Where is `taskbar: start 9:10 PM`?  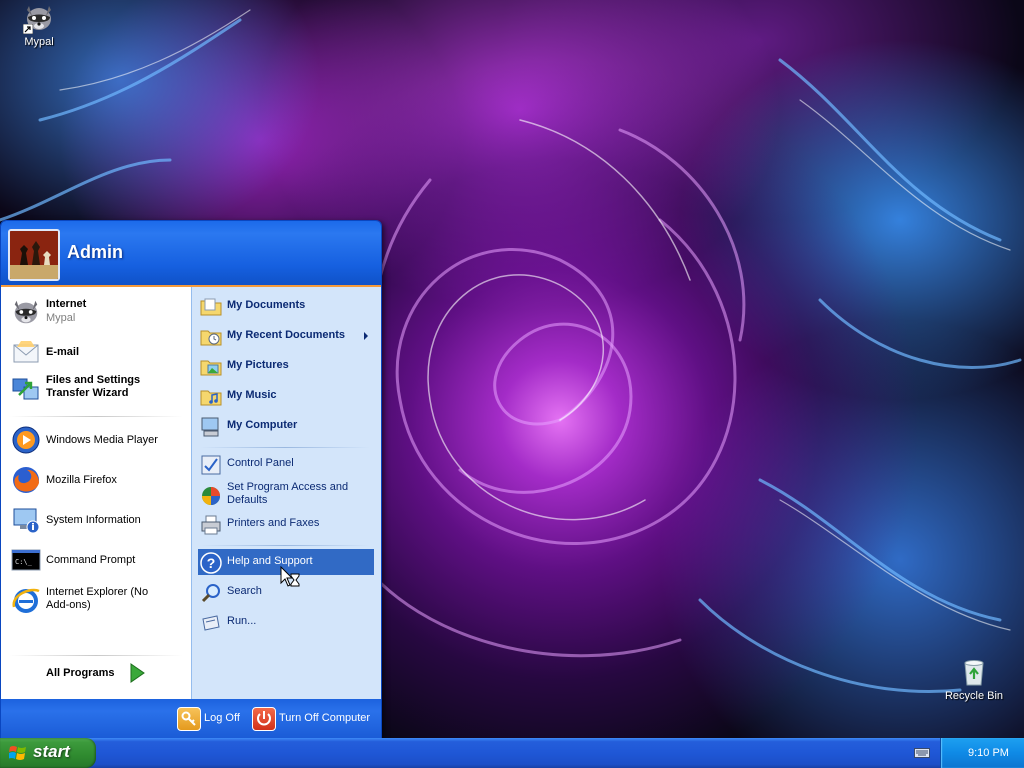
taskbar: start 9:10 PM is located at coordinates (512, 753).